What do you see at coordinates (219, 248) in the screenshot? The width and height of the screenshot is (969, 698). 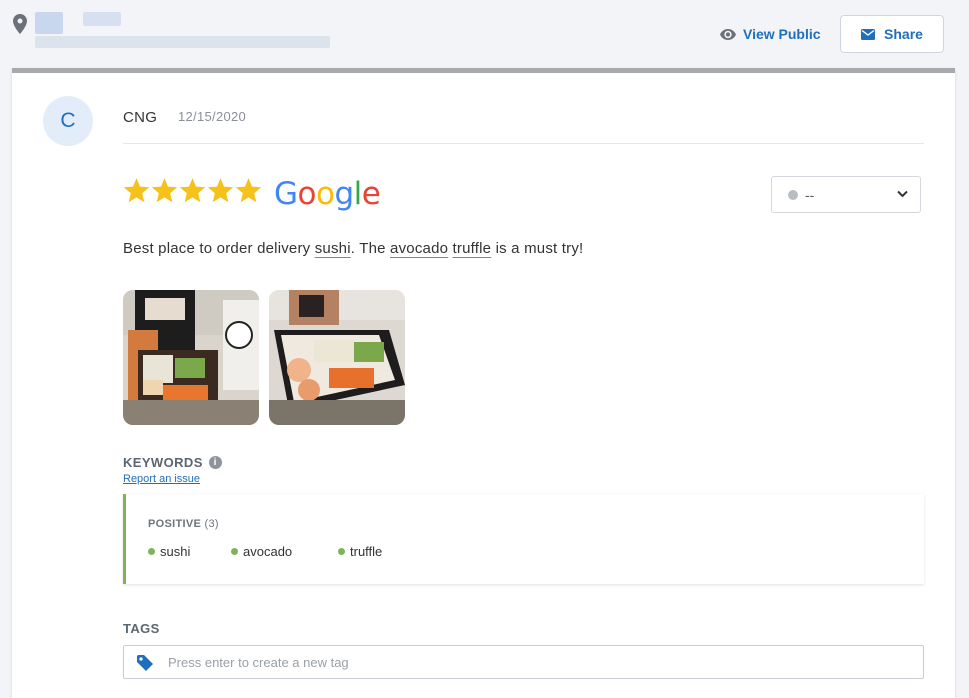 I see `review-text-part: Best place to order delivery` at bounding box center [219, 248].